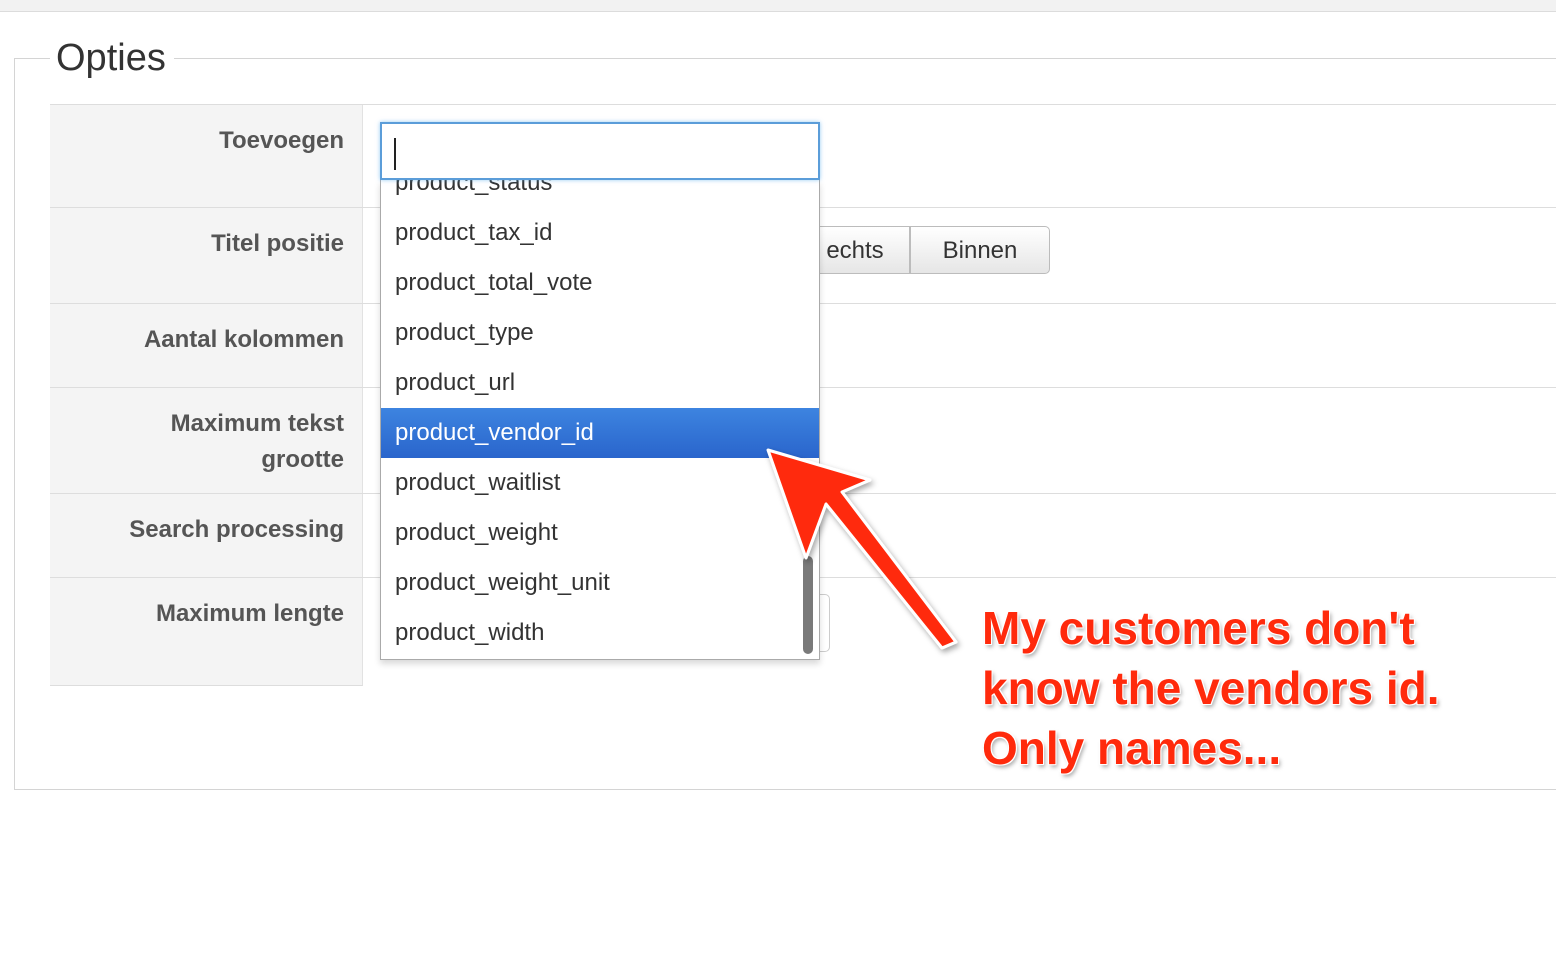  I want to click on dropdown-option: product_width, so click(600, 633).